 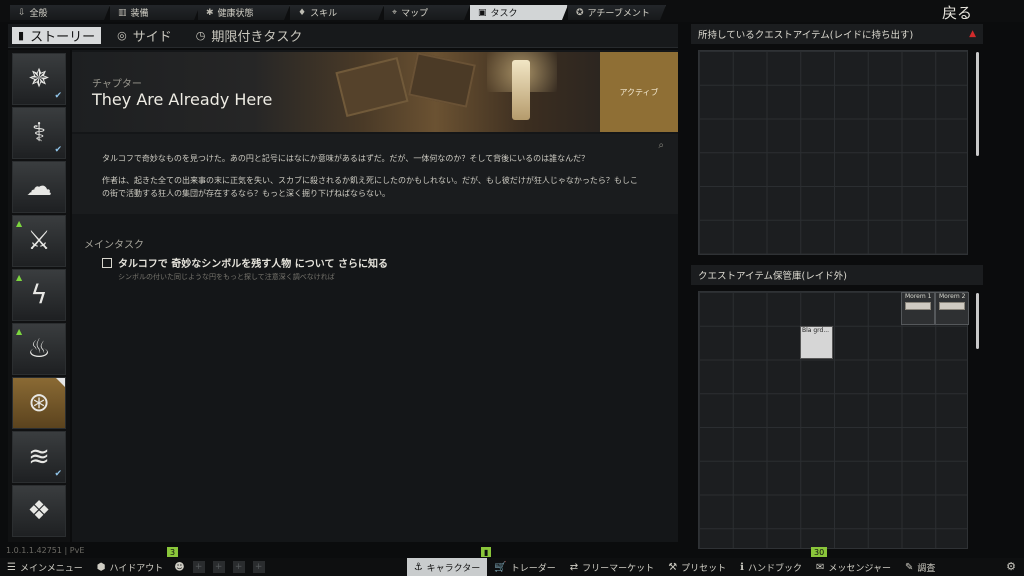 I want to click on hideout-button: ⬢ ハイドアウト, so click(x=130, y=567).